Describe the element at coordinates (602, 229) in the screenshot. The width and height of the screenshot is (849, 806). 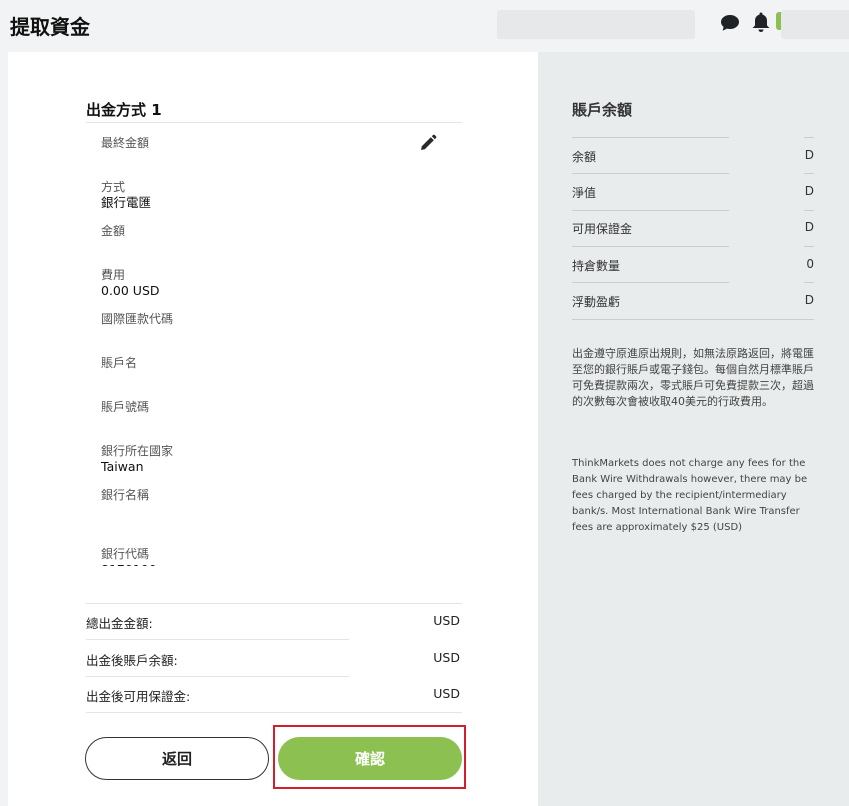
I see `free-margin-label: 可用保證金` at that location.